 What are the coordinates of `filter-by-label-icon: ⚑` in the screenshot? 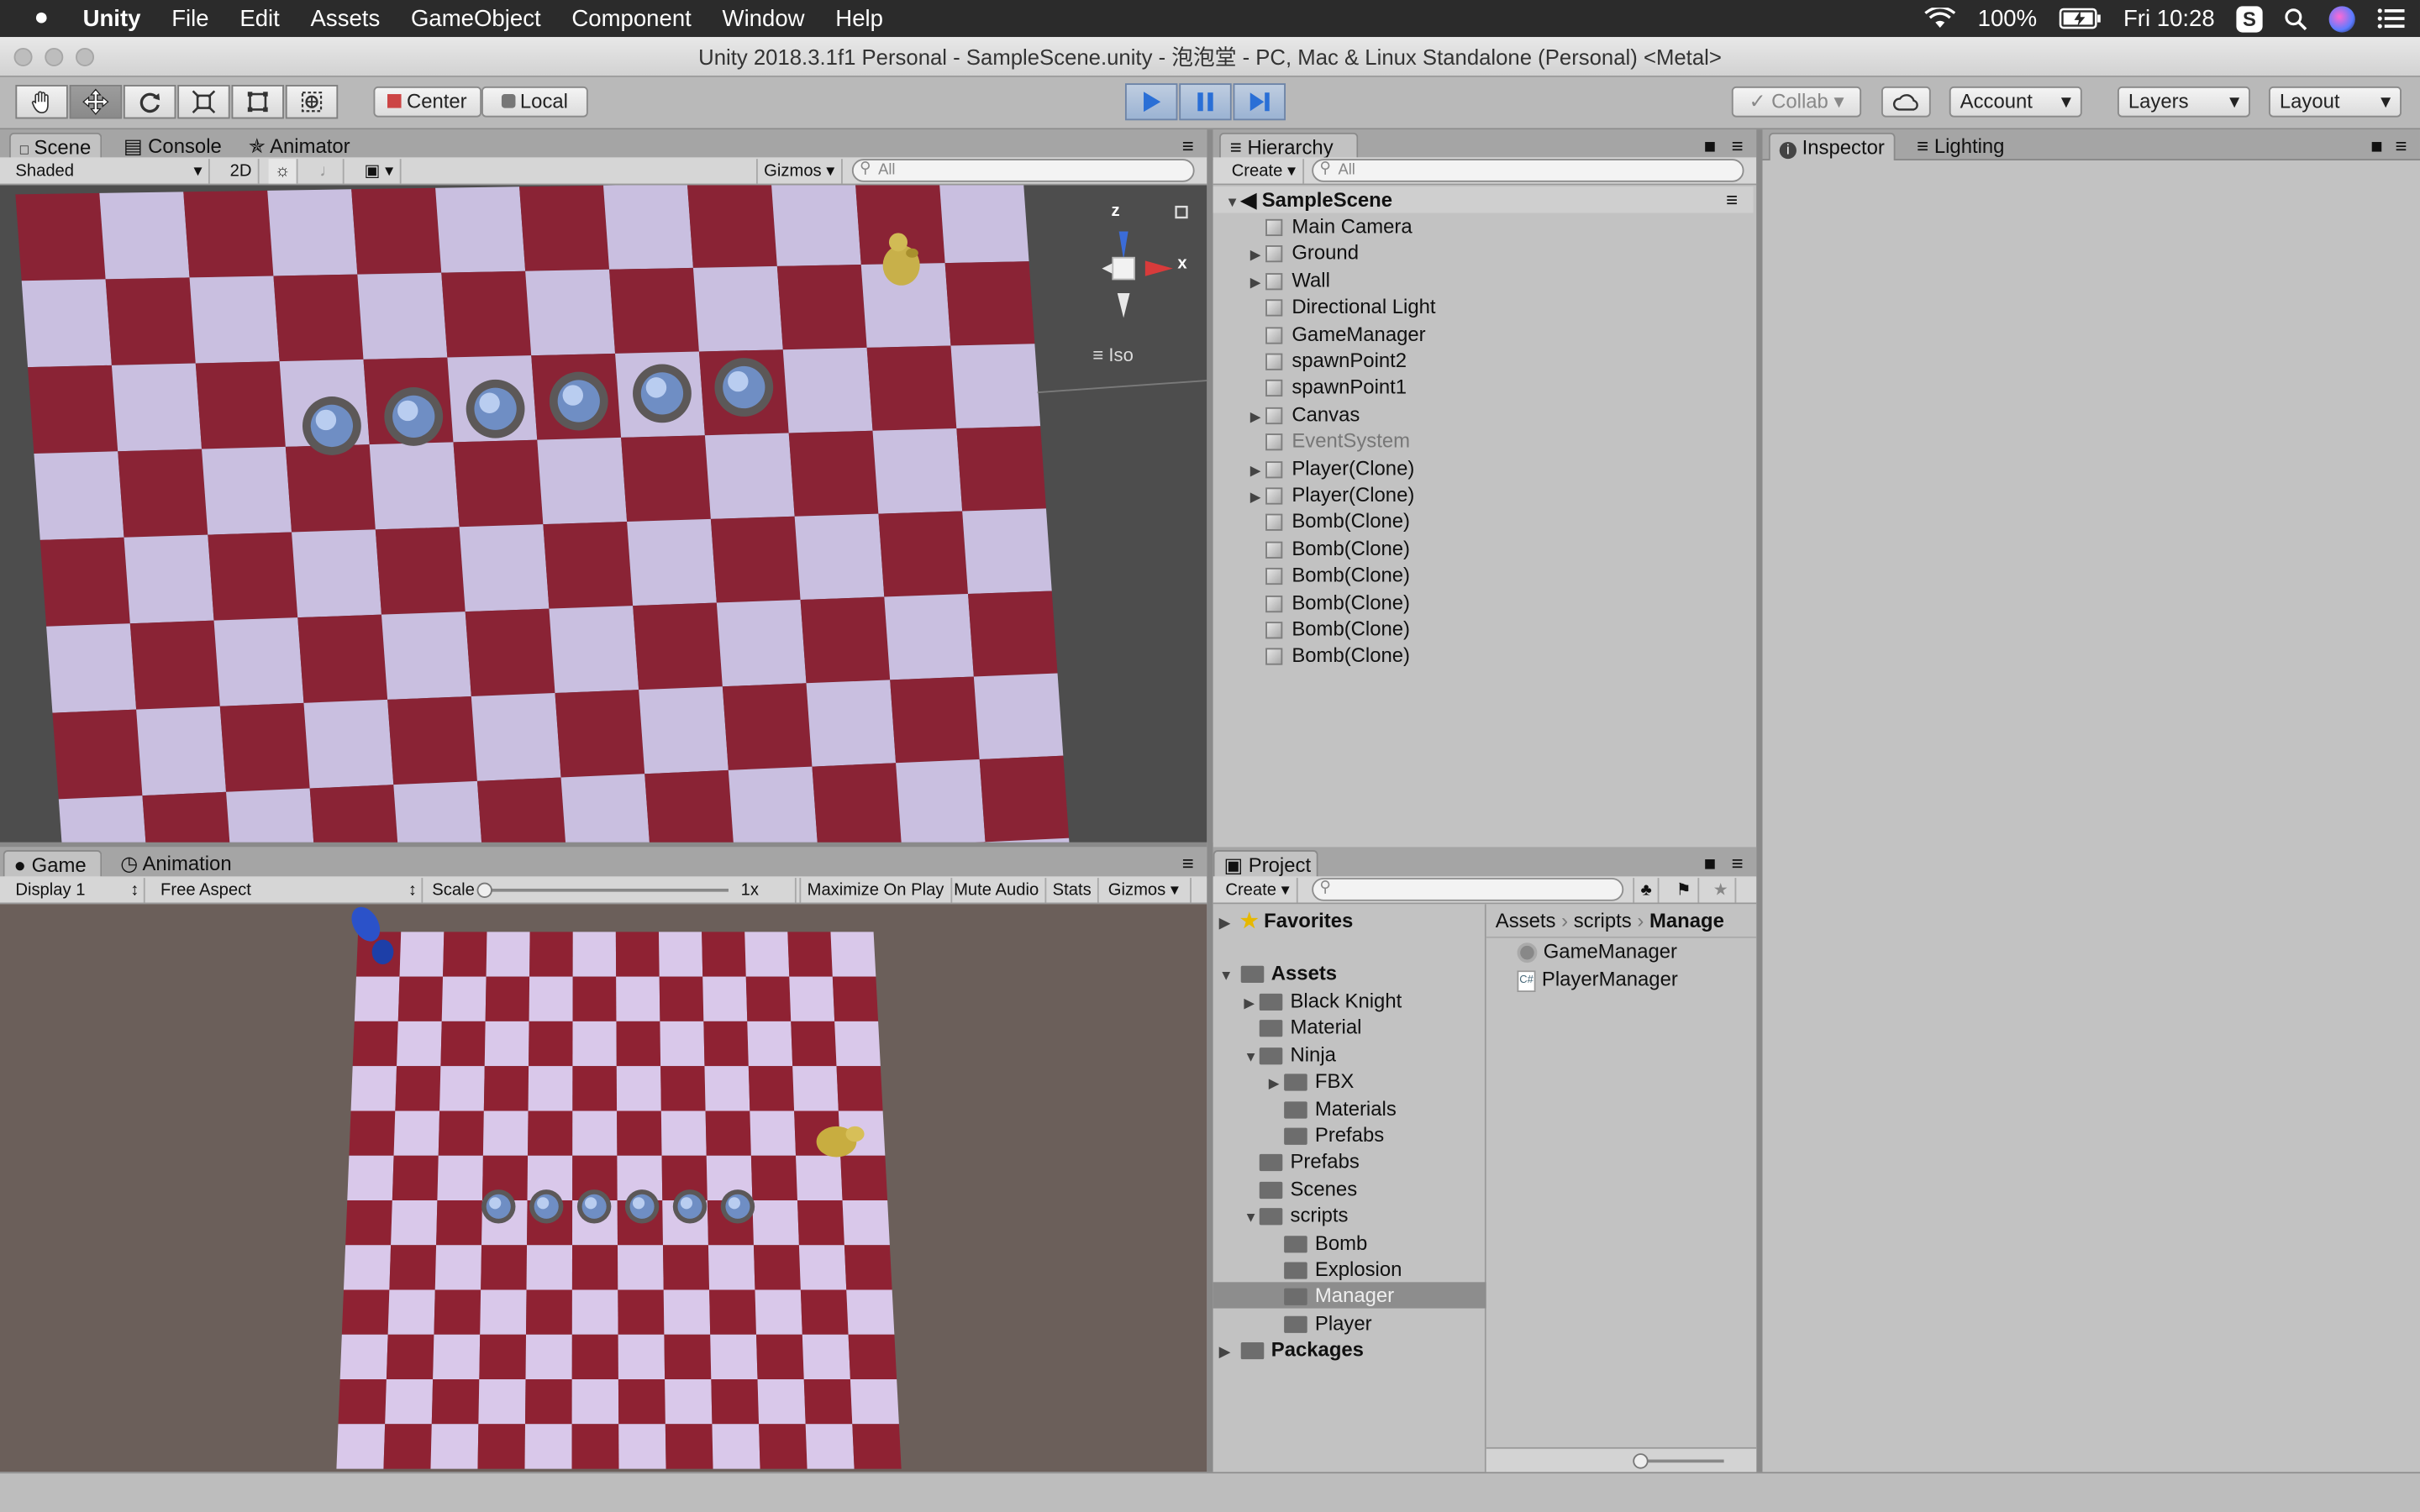 It's located at (1685, 890).